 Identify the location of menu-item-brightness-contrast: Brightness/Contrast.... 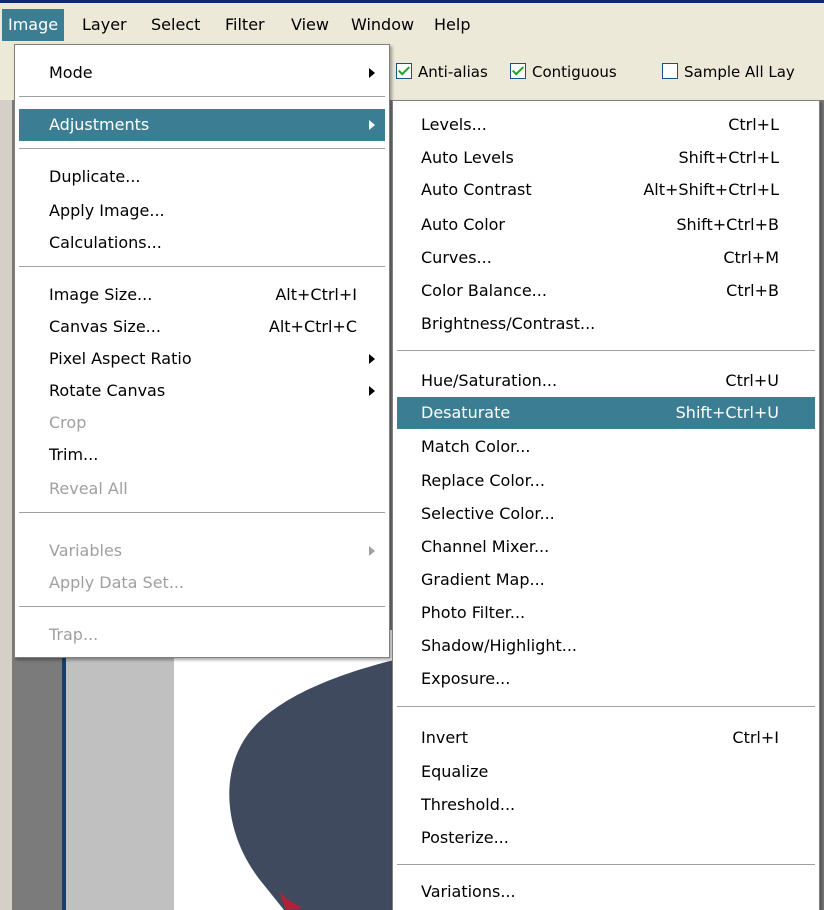
(606, 324).